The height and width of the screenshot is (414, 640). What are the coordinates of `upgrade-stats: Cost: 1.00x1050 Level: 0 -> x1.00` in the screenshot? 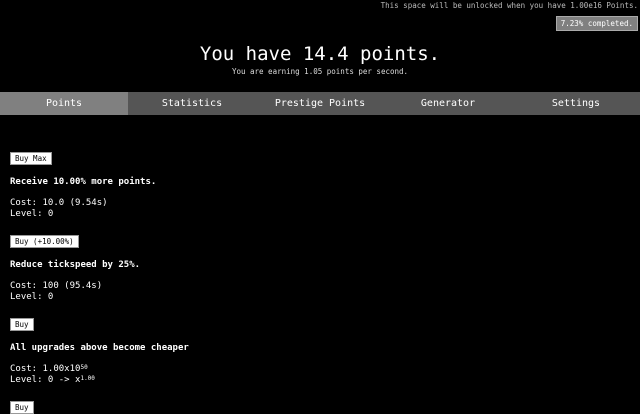 It's located at (320, 375).